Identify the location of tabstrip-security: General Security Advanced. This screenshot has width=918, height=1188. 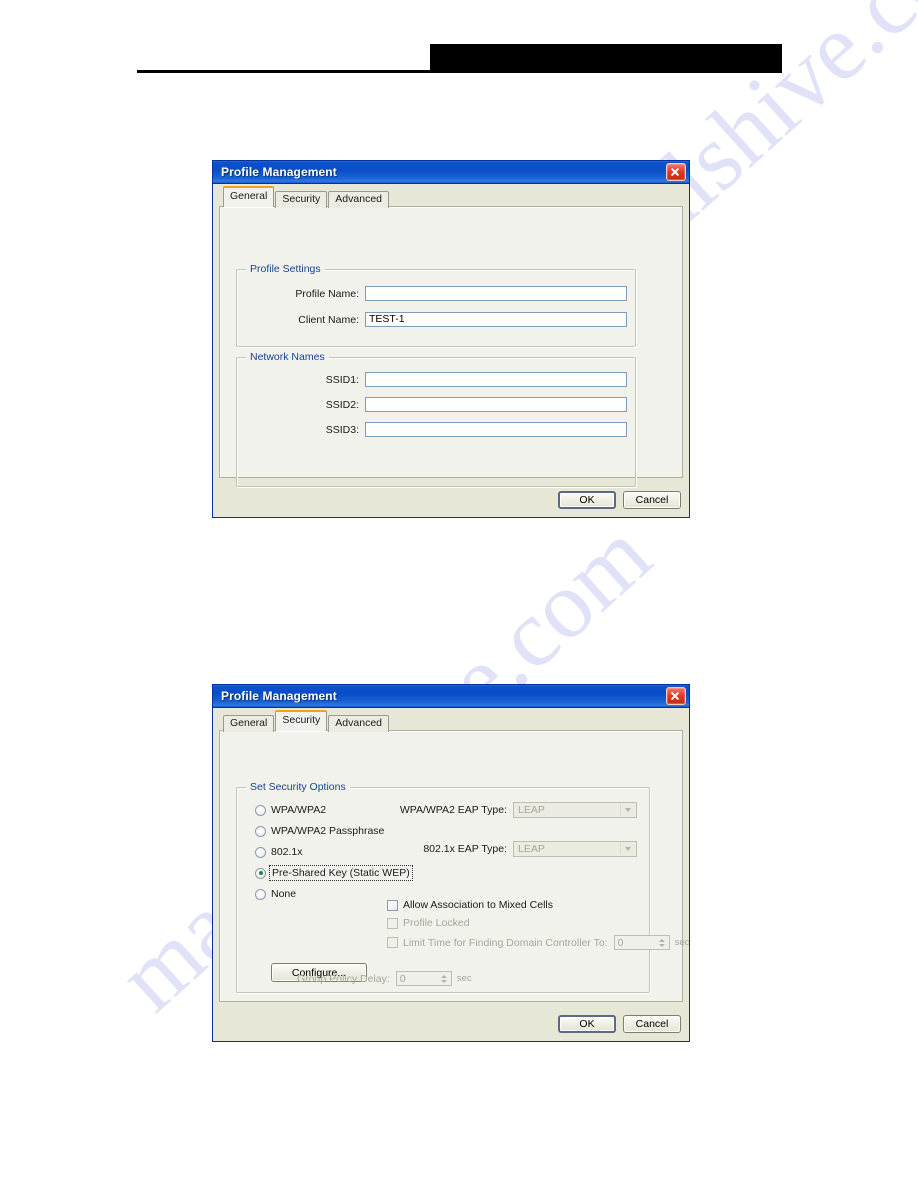
(451, 721).